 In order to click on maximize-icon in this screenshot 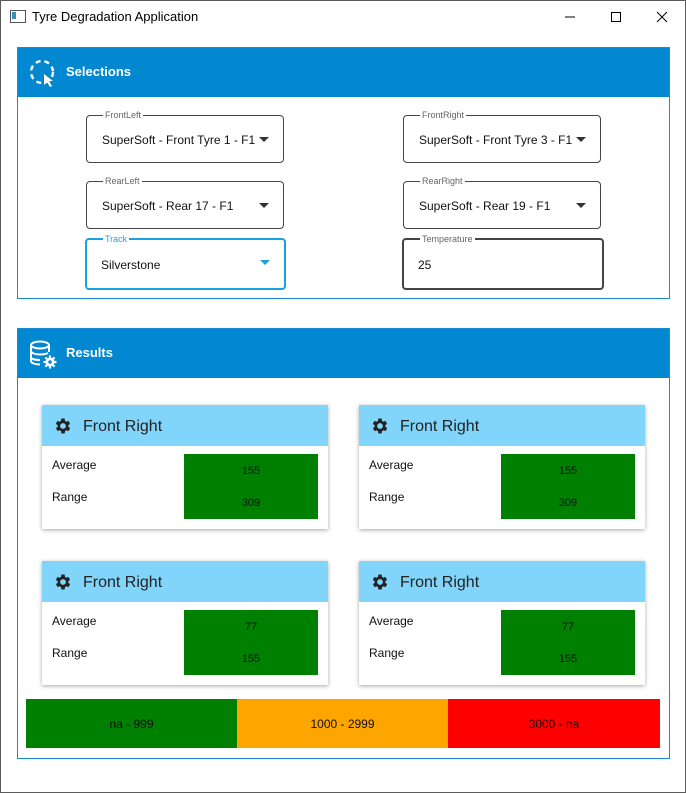, I will do `click(616, 16)`.